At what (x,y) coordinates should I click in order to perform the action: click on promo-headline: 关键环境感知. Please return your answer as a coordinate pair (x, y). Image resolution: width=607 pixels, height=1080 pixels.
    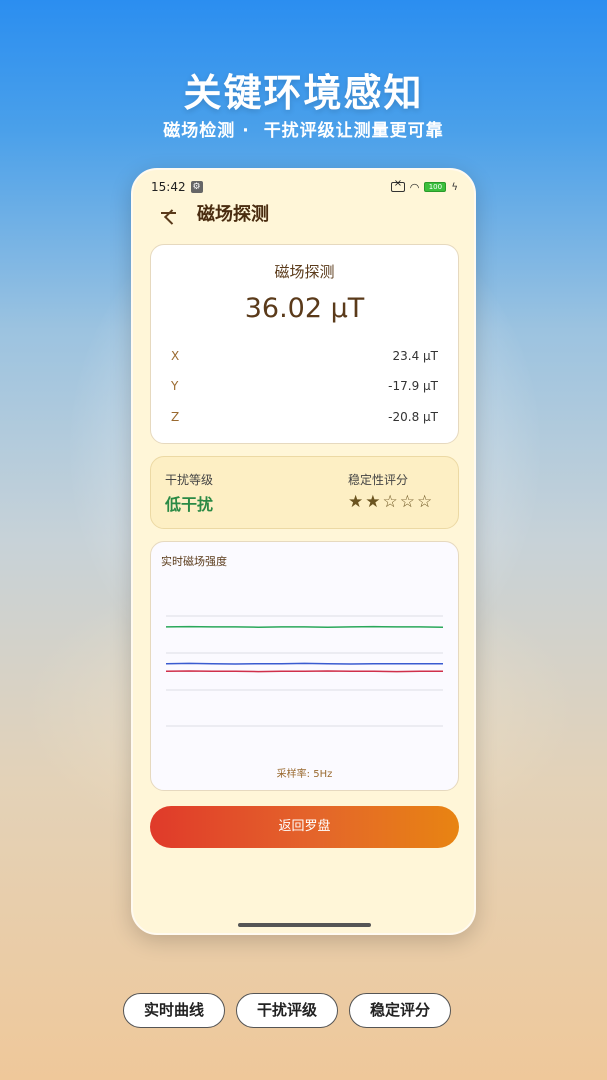
    Looking at the image, I should click on (303, 93).